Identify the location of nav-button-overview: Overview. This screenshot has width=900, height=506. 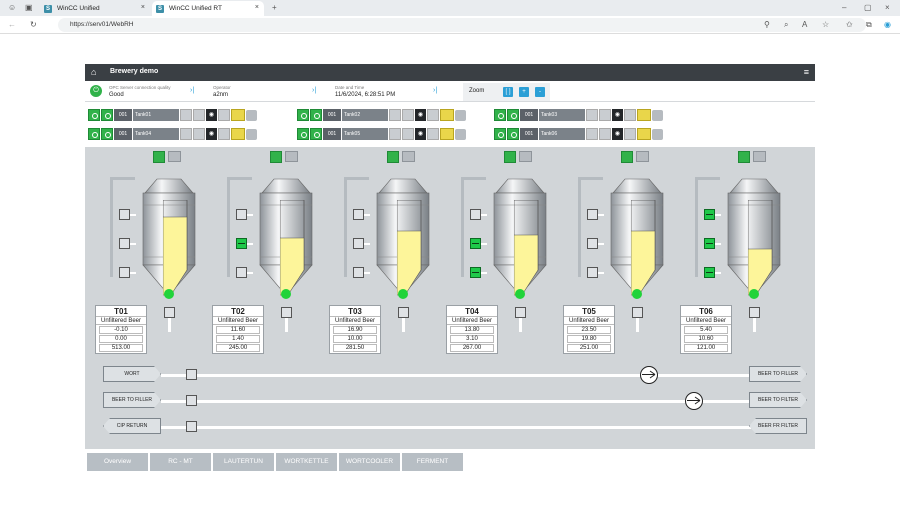
(117, 462).